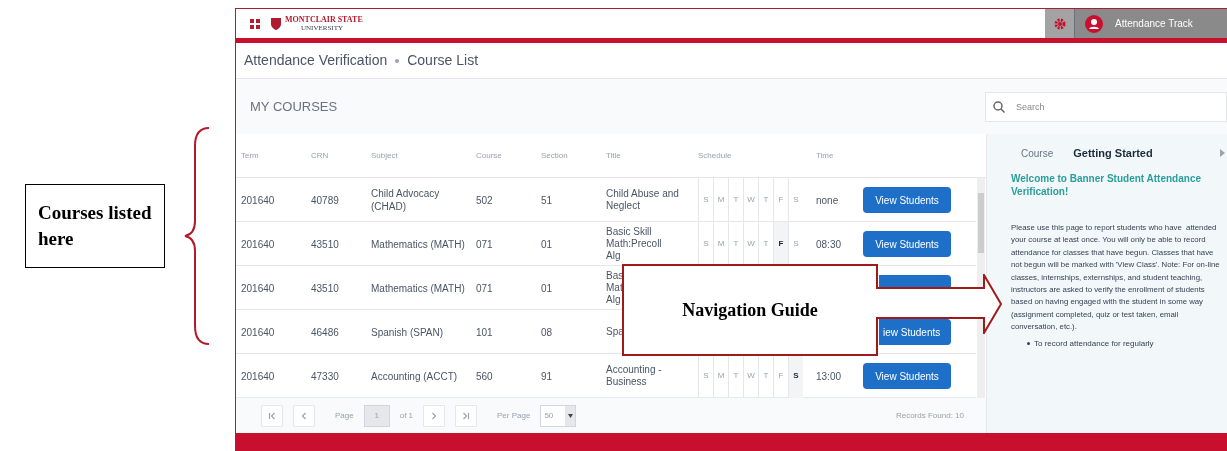  I want to click on first-page-icon, so click(272, 415).